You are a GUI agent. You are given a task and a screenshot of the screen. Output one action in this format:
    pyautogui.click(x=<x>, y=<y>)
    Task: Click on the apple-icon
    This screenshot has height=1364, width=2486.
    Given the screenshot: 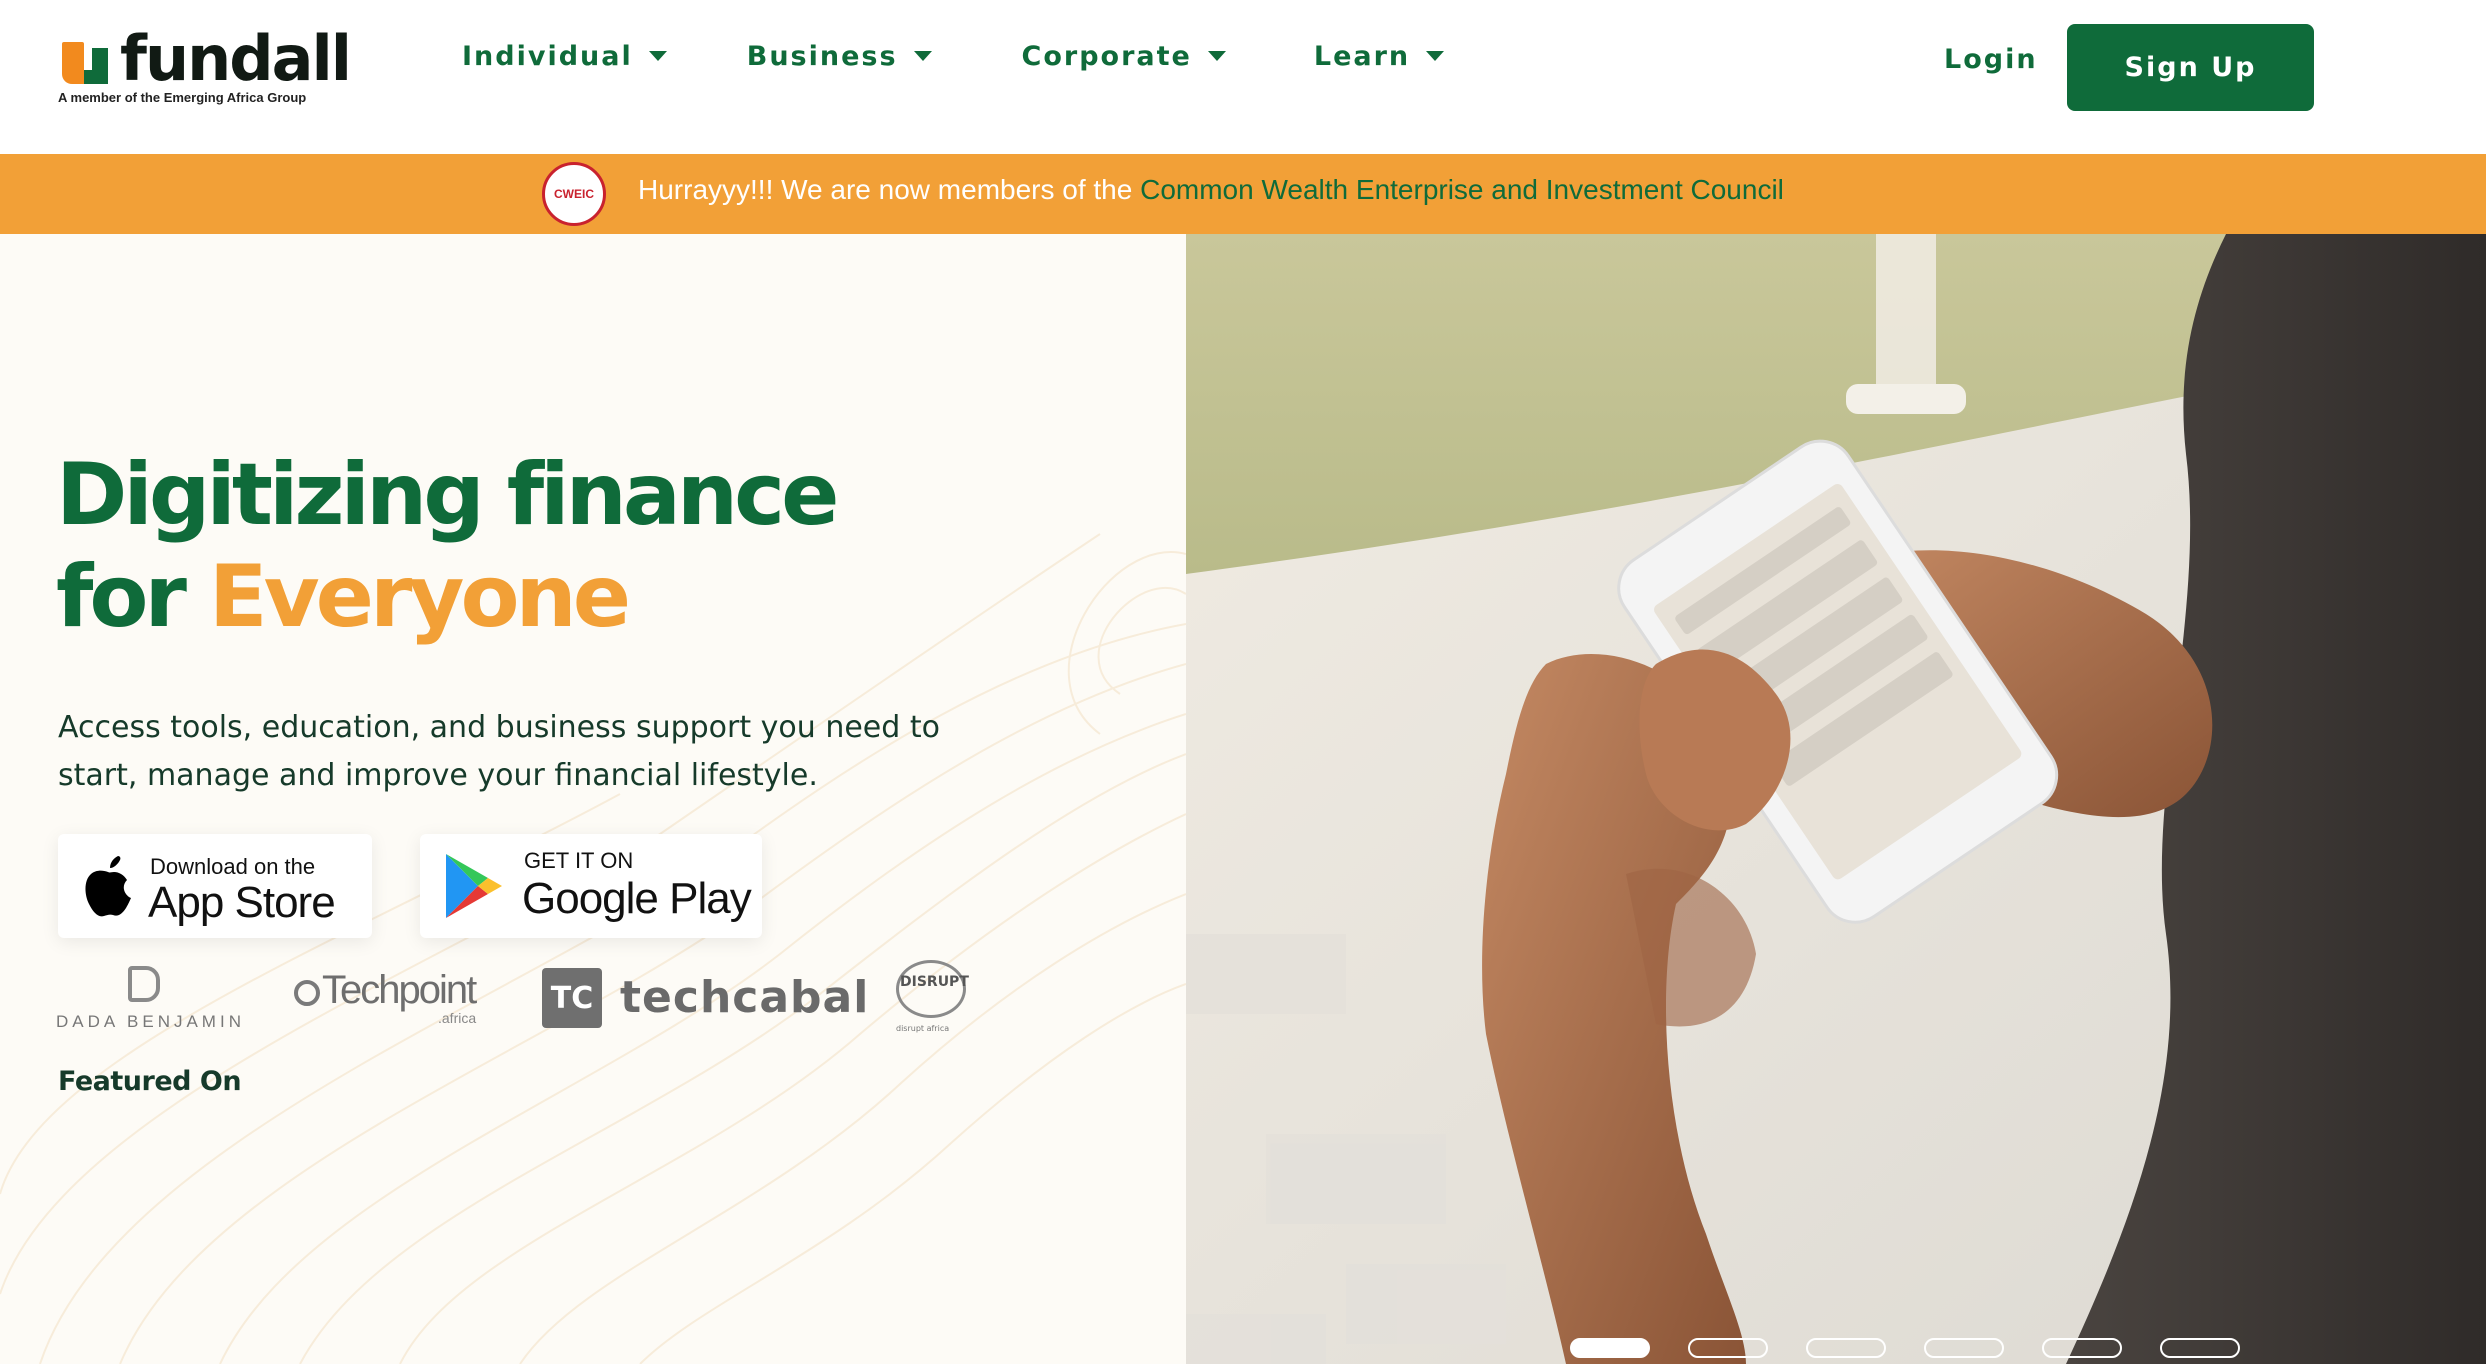 What is the action you would take?
    pyautogui.click(x=108, y=886)
    